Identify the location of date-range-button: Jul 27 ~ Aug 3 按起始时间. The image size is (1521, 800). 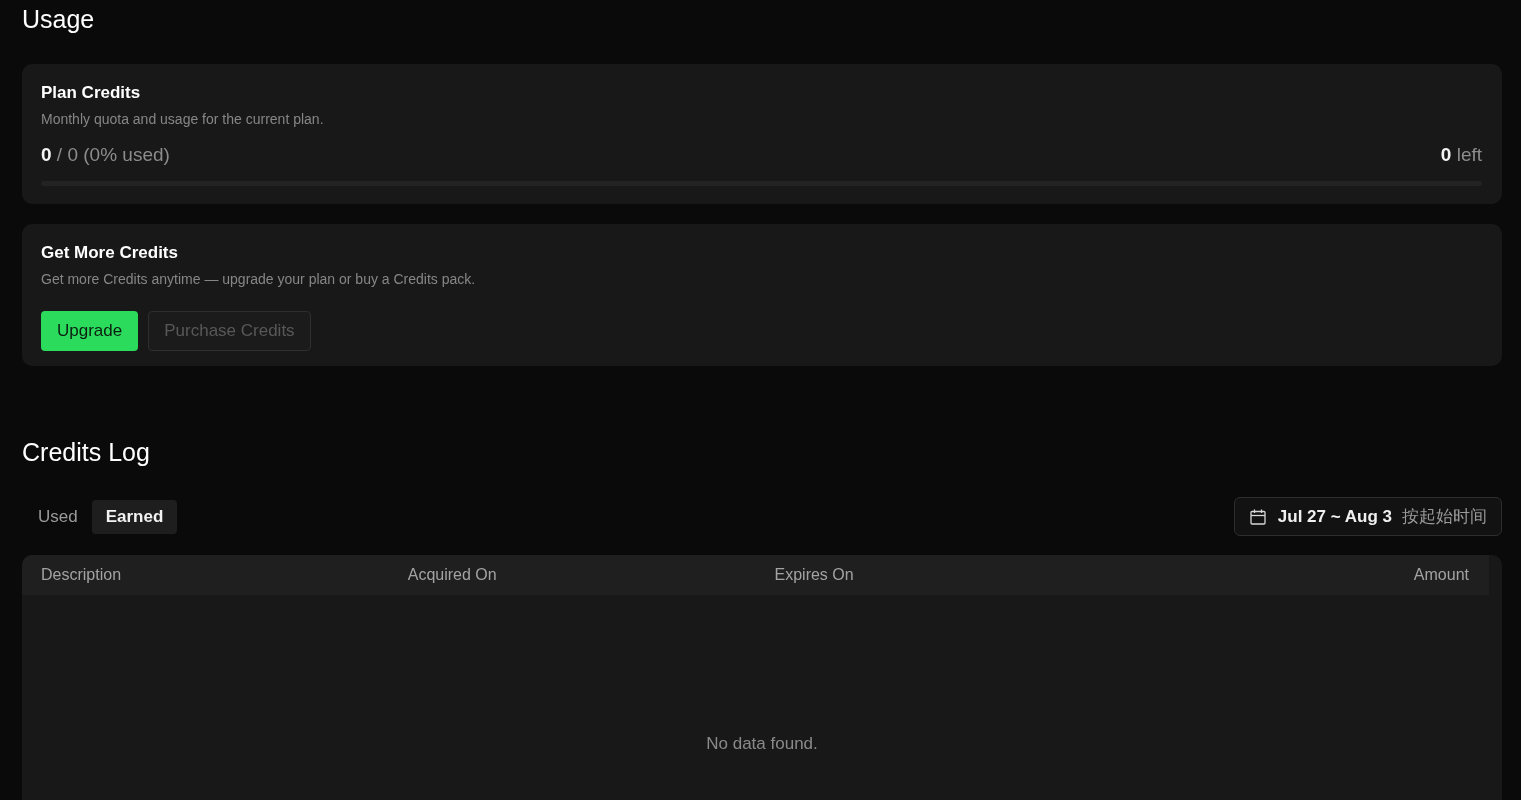
(1367, 516).